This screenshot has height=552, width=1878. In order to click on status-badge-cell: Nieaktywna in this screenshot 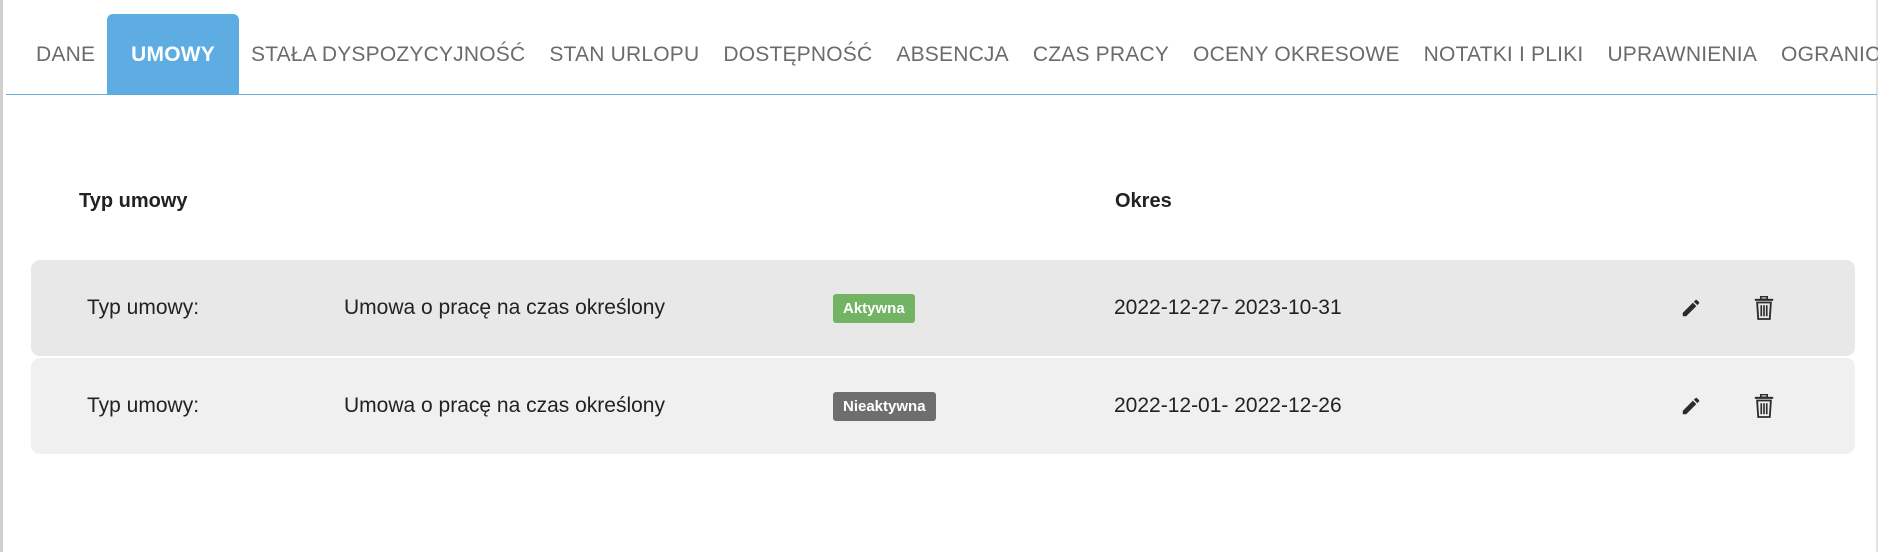, I will do `click(884, 406)`.